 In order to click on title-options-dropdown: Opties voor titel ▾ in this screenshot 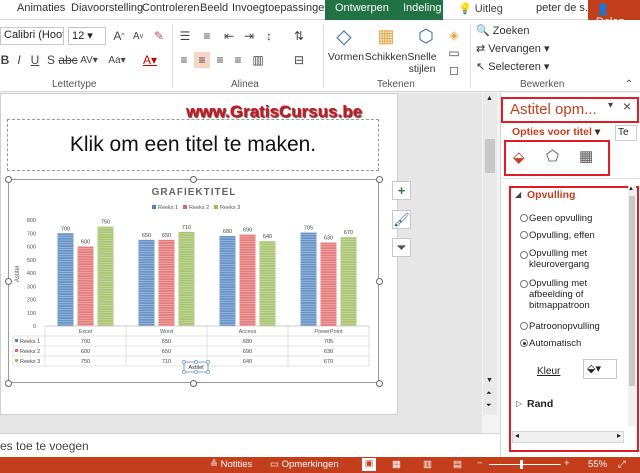, I will do `click(556, 132)`.